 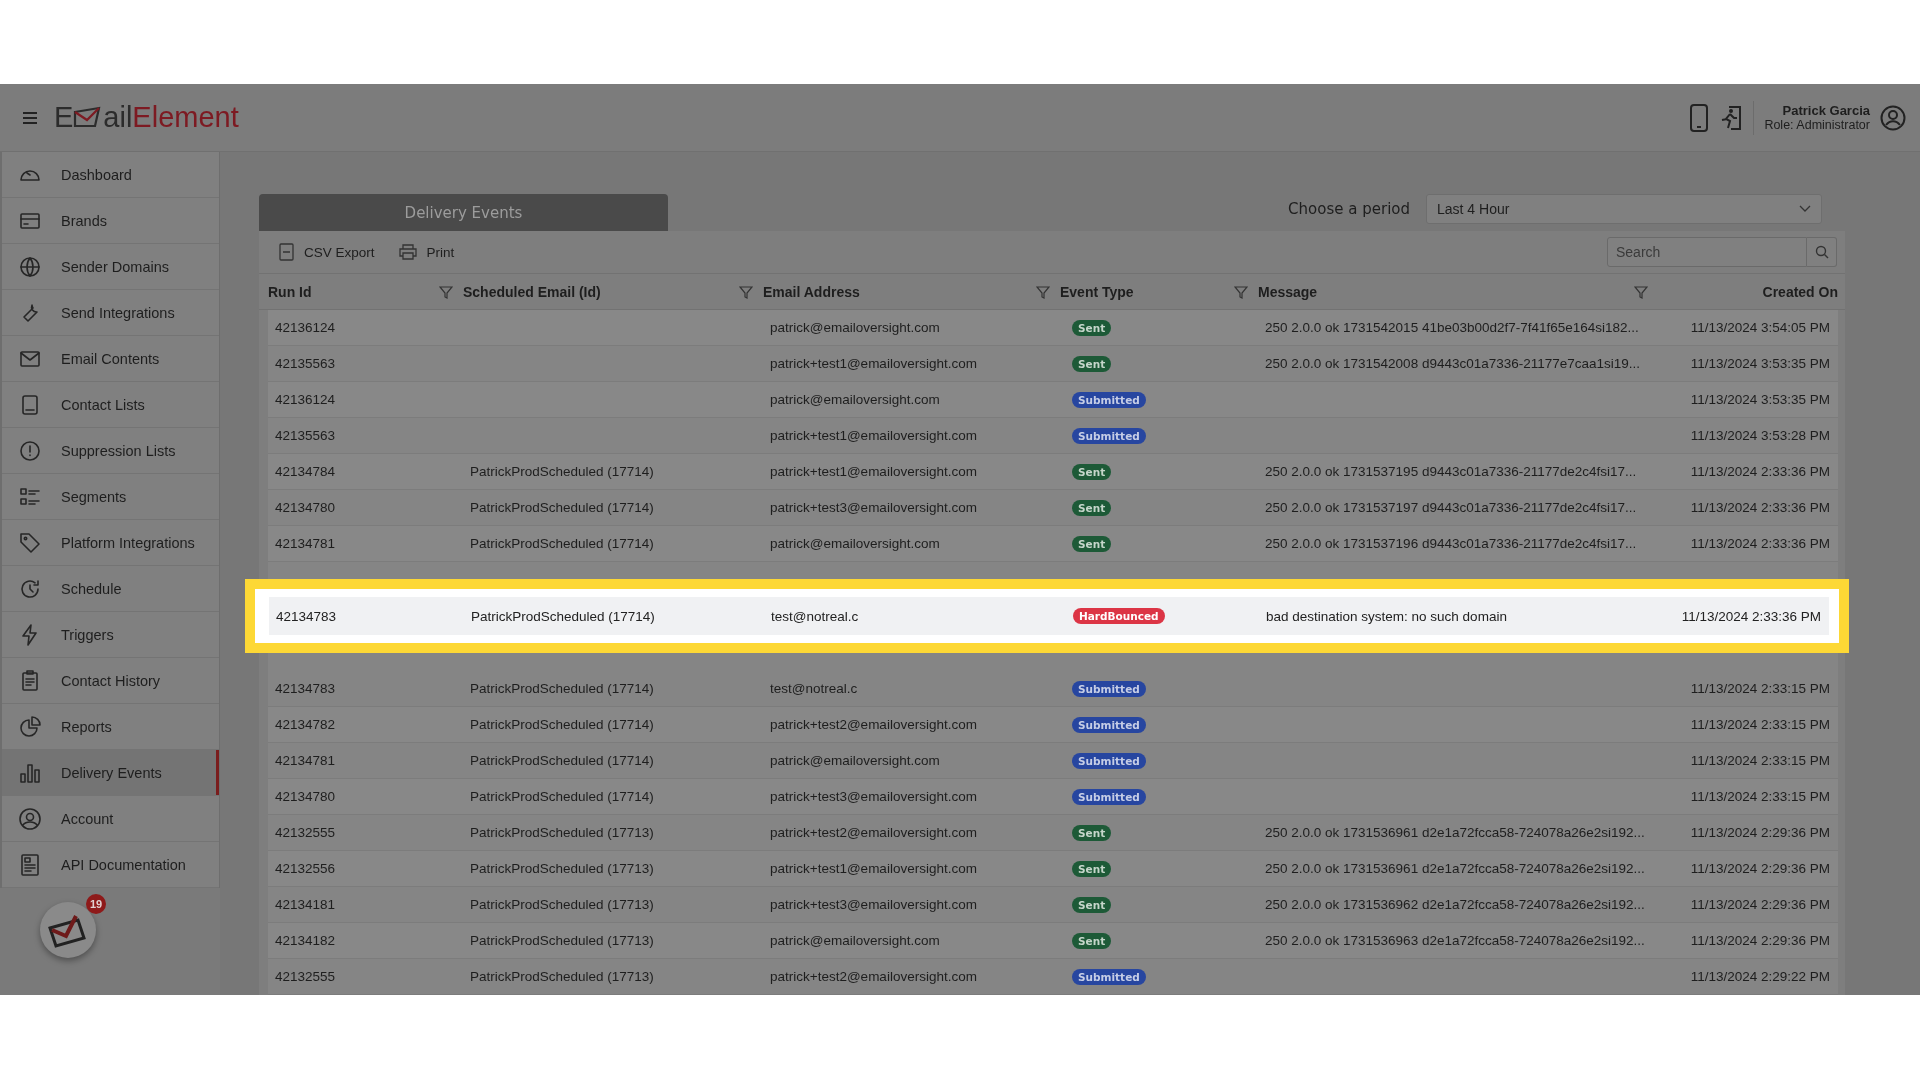 I want to click on sidebar-item: API Documentation, so click(x=110, y=865).